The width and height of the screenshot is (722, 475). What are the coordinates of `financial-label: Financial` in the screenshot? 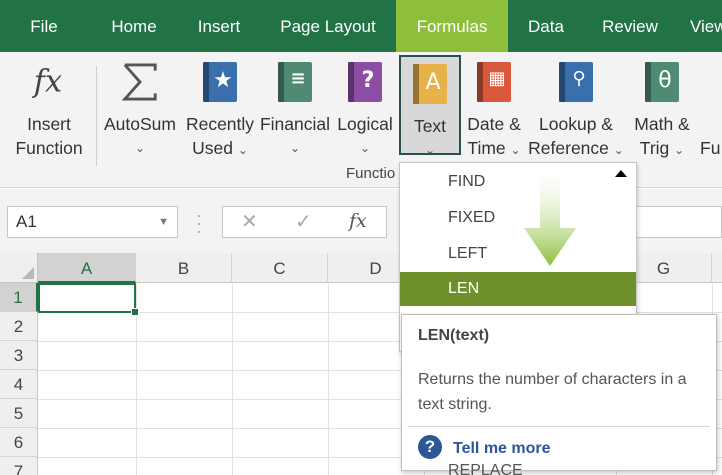 It's located at (295, 124).